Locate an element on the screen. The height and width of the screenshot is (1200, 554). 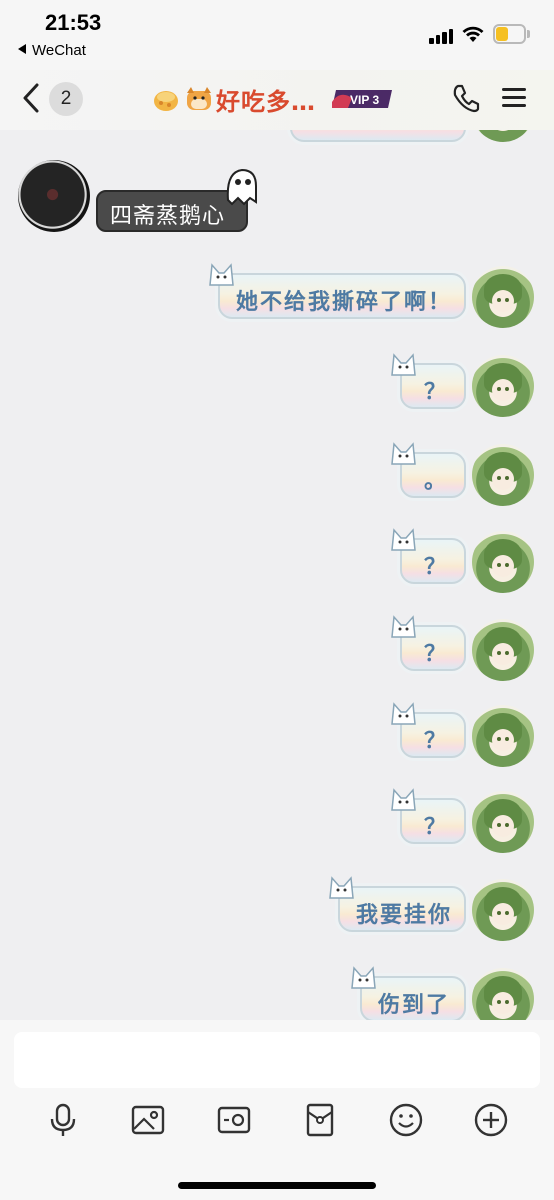
phone-call-icon is located at coordinates (466, 98).